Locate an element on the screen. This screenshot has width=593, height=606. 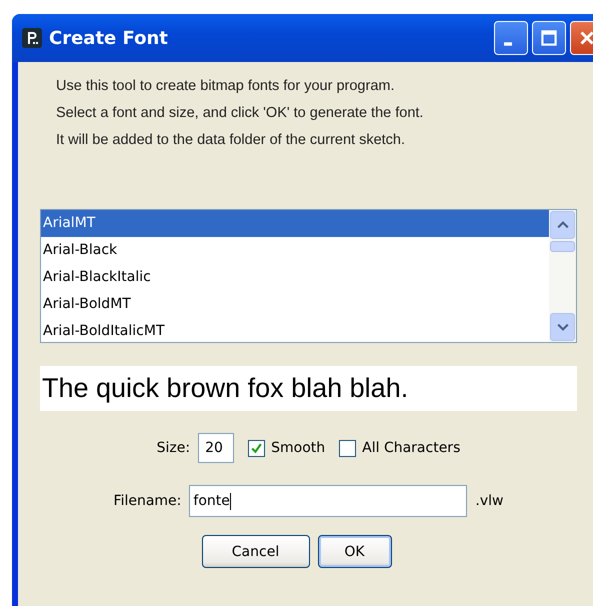
scroll-down-button is located at coordinates (562, 327).